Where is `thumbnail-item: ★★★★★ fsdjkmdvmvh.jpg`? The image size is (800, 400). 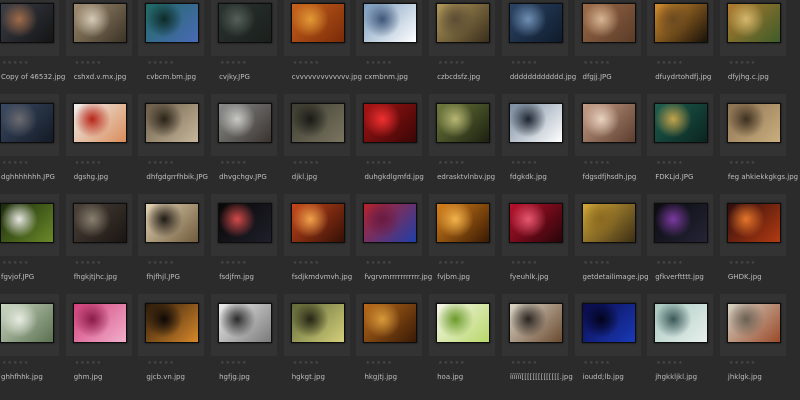
thumbnail-item: ★★★★★ fsdjkmdvmvh.jpg is located at coordinates (317, 243).